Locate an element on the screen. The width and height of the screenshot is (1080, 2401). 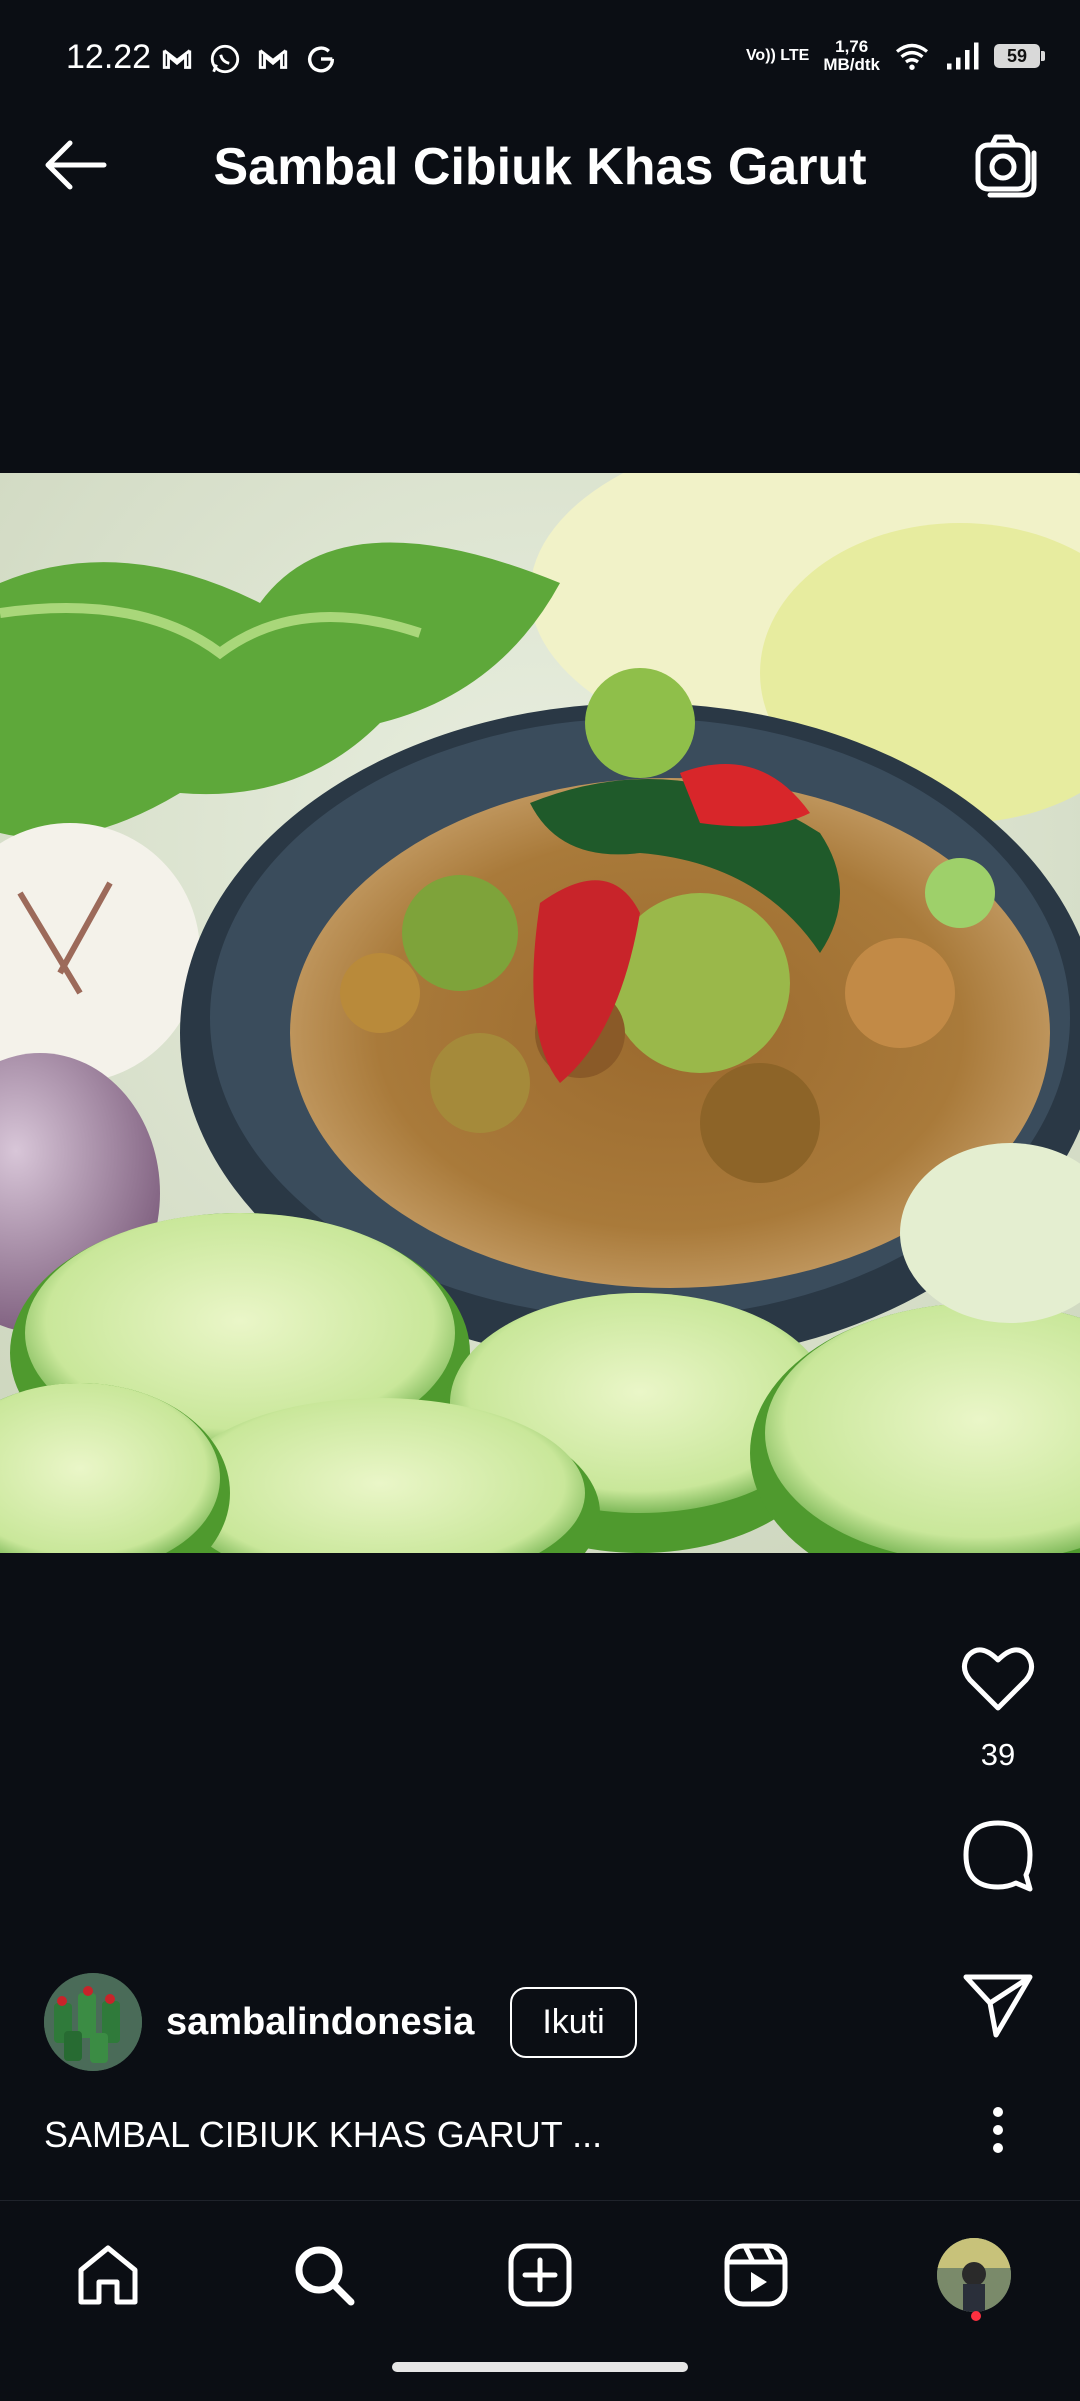
profile-avatar is located at coordinates (974, 2275).